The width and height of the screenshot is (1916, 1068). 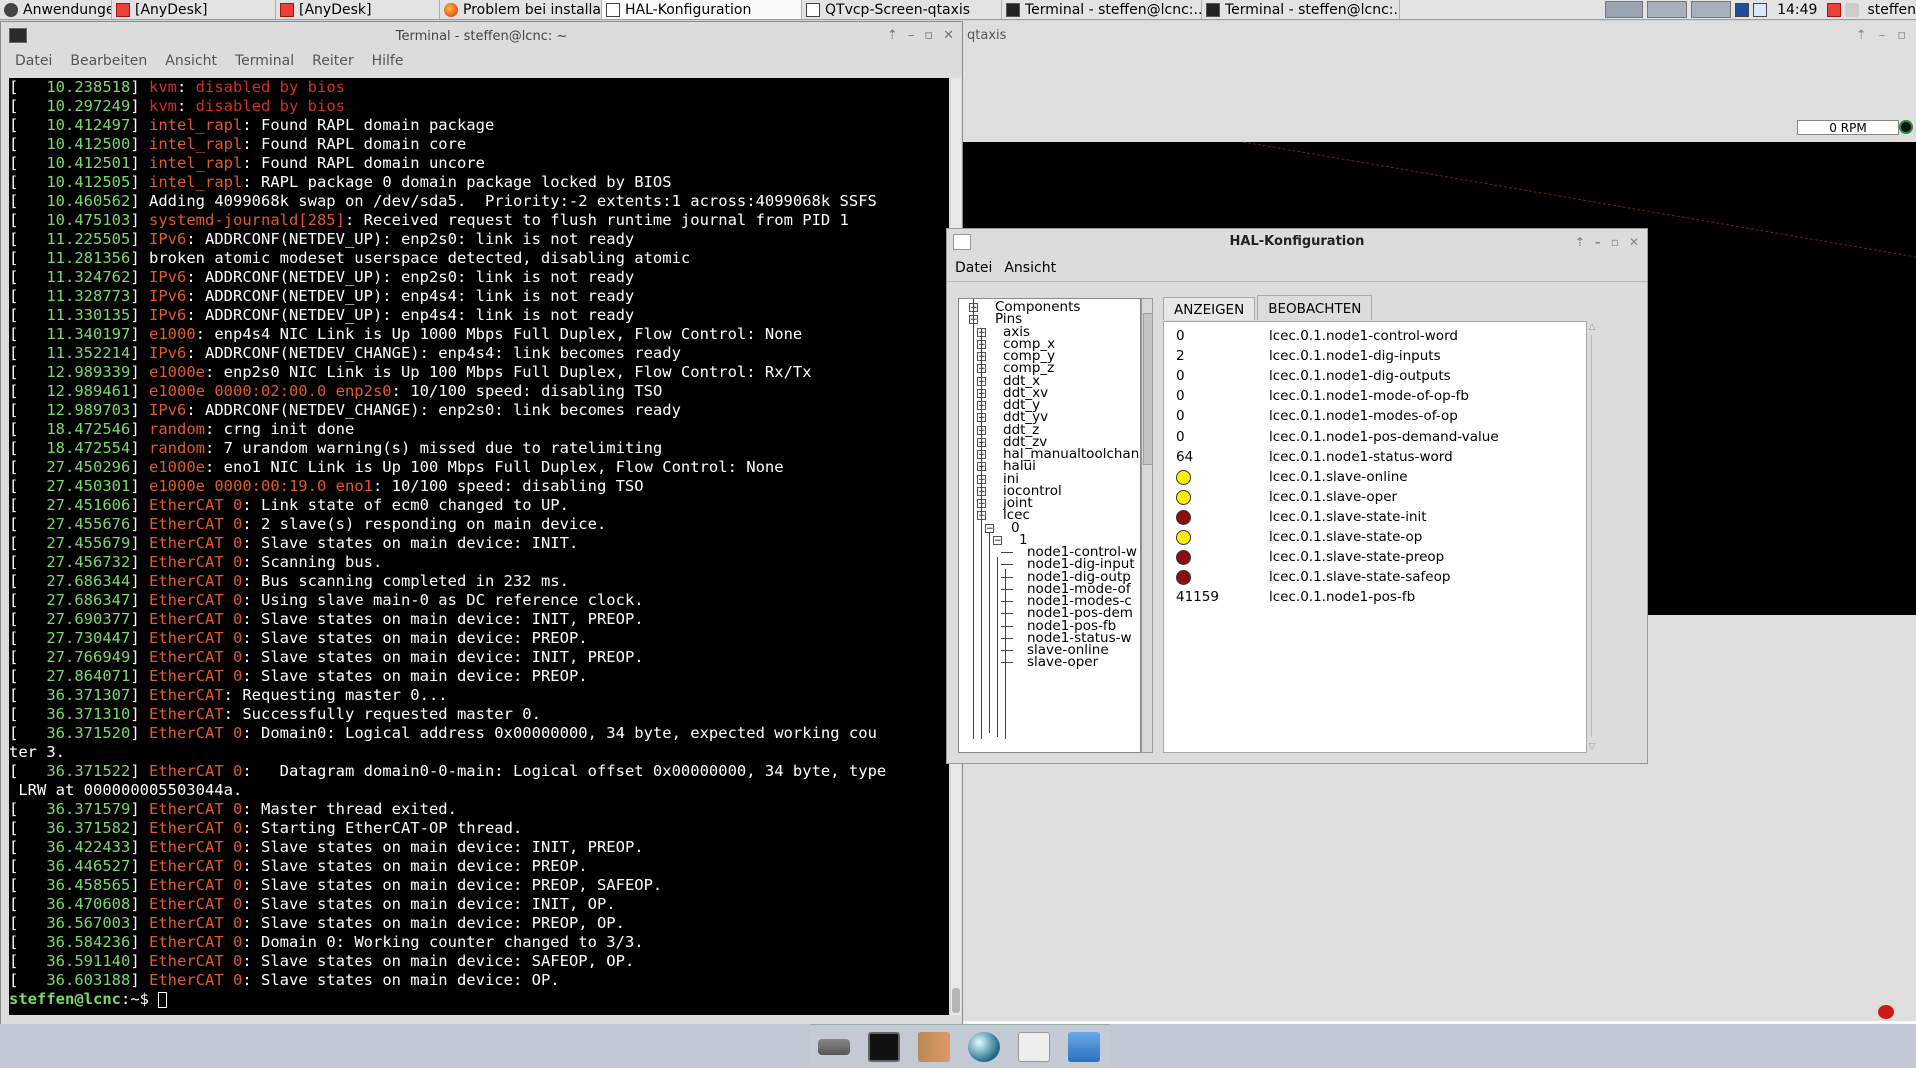 What do you see at coordinates (1834, 9) in the screenshot?
I see `anydesk-tray-icon` at bounding box center [1834, 9].